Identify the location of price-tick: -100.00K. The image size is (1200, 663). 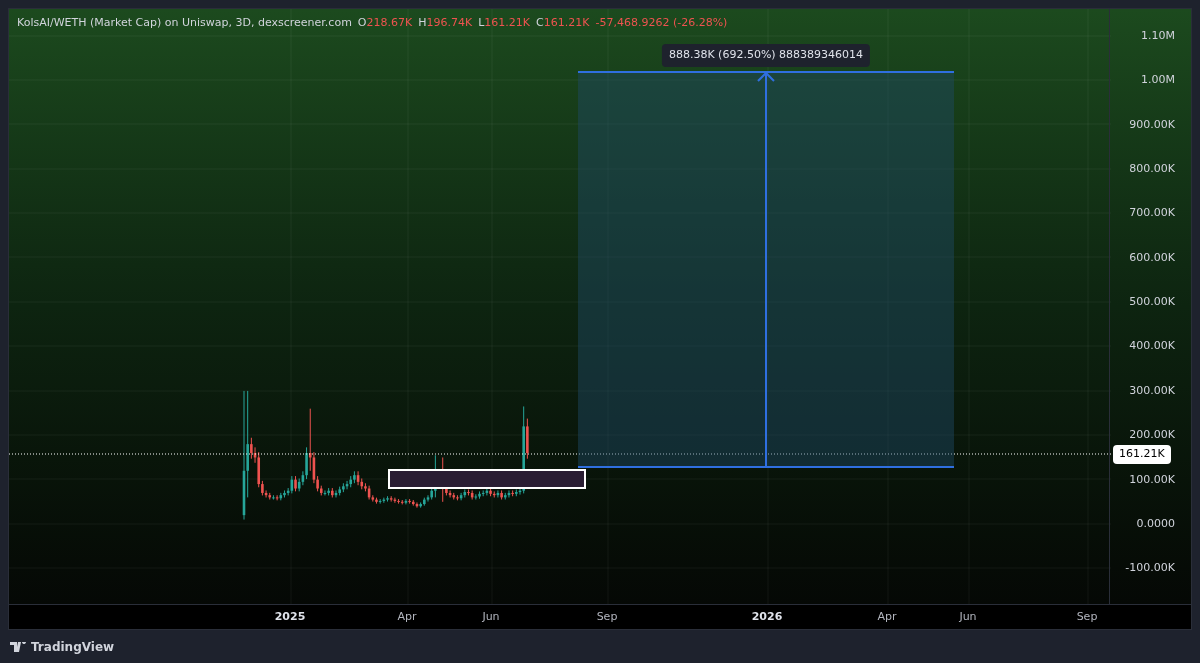
(1150, 568).